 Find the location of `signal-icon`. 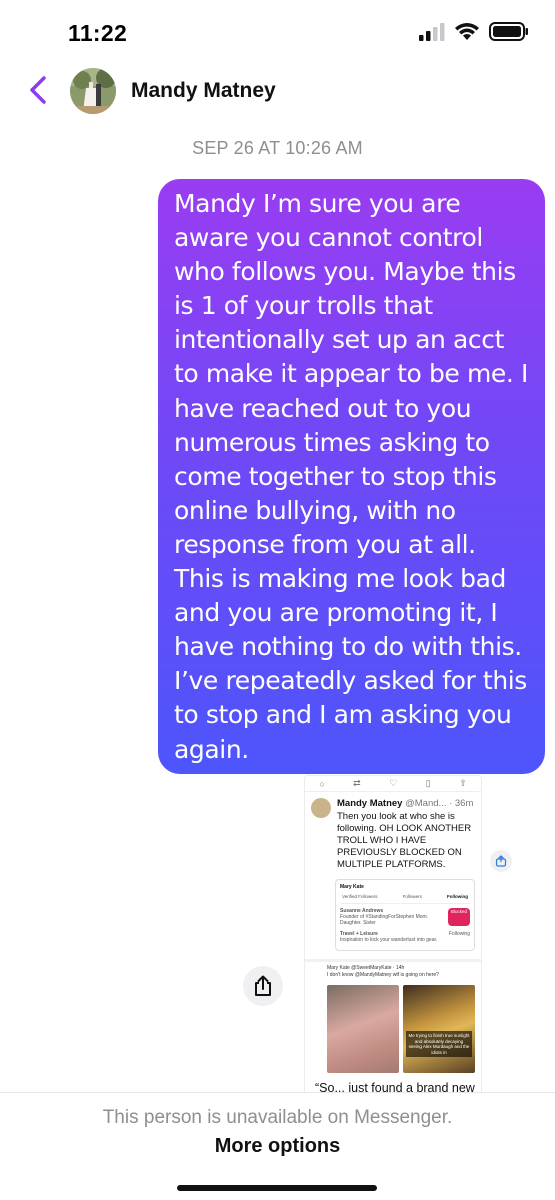

signal-icon is located at coordinates (432, 31).